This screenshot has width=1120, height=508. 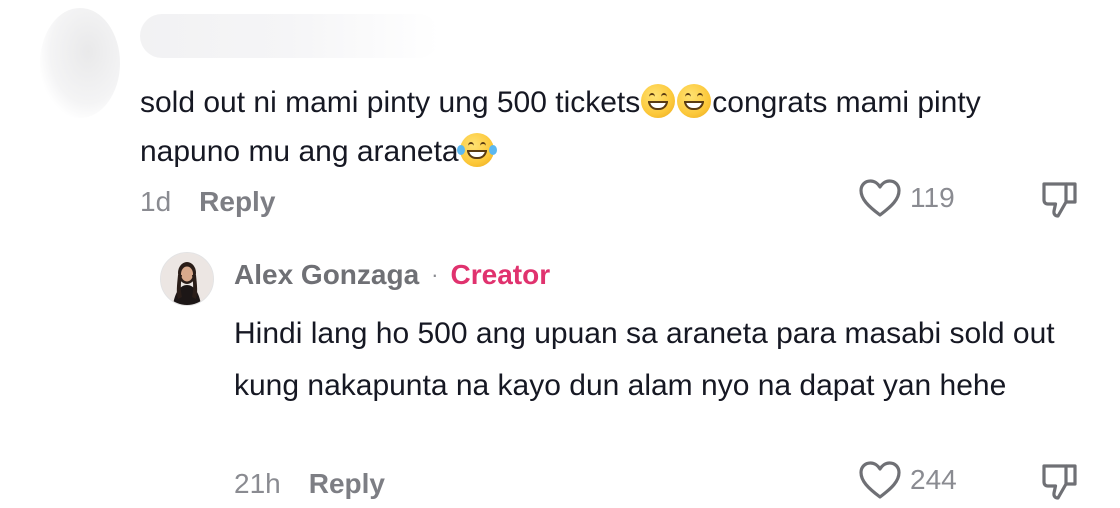 What do you see at coordinates (80, 63) in the screenshot?
I see `blurred-avatar` at bounding box center [80, 63].